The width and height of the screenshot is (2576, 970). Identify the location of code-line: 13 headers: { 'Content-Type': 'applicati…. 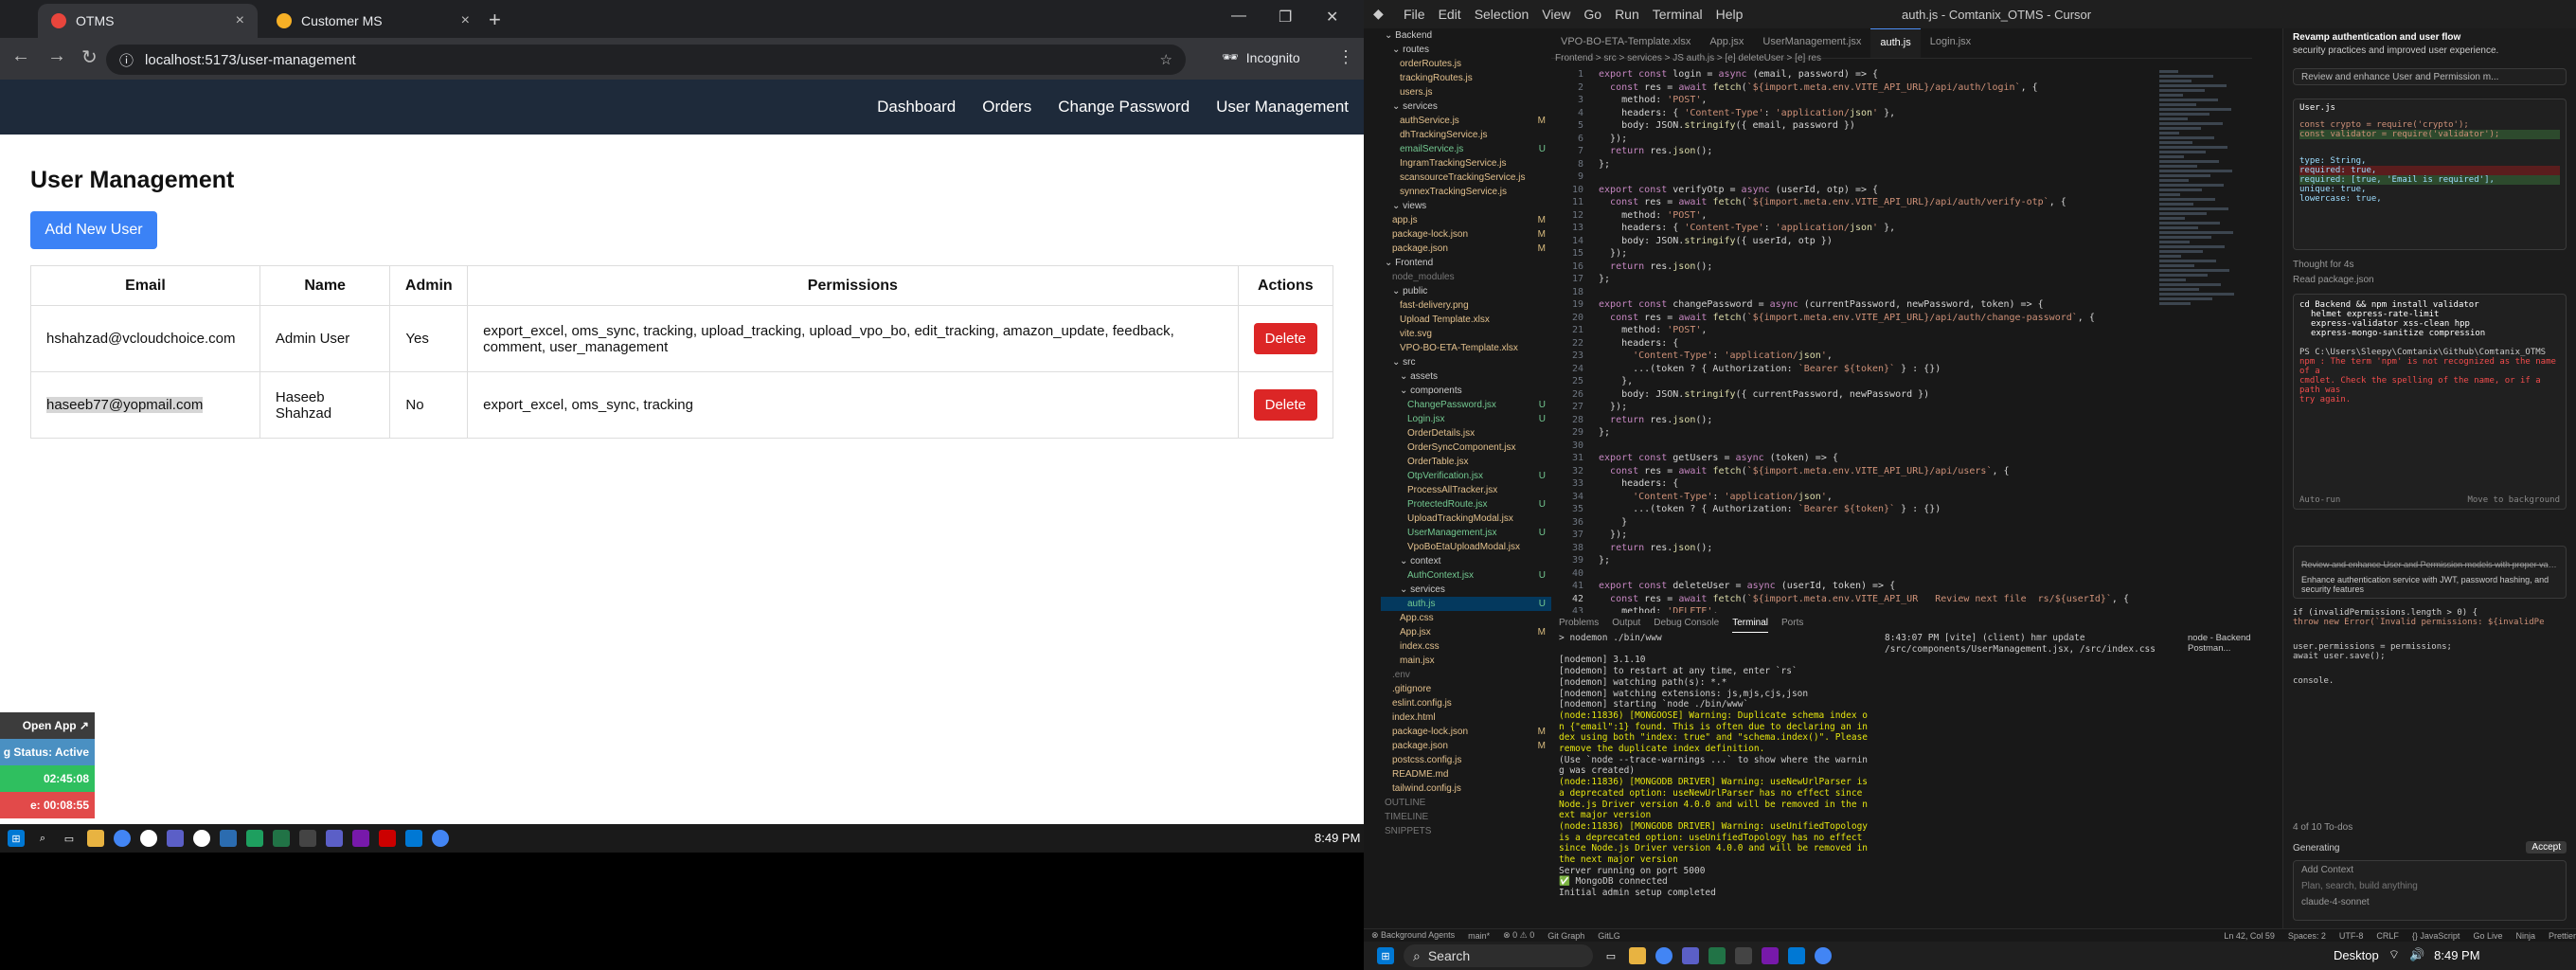
(1854, 228).